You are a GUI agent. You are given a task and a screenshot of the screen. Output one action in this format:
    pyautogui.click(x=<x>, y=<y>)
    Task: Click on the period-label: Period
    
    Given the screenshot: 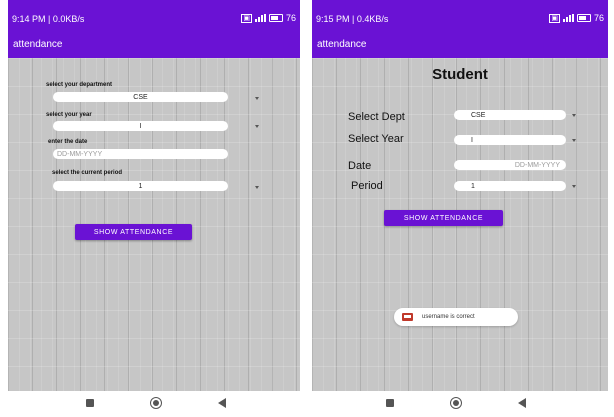 What is the action you would take?
    pyautogui.click(x=367, y=186)
    